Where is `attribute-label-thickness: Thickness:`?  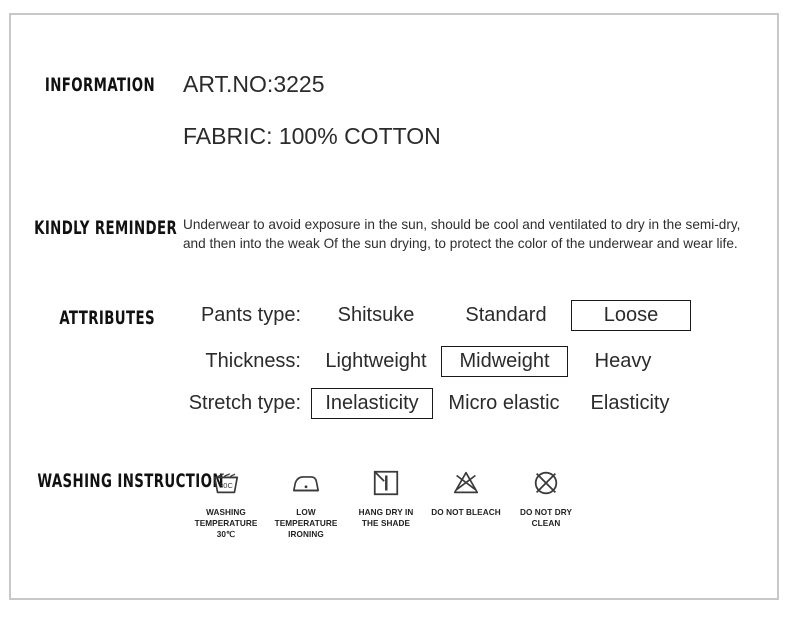
attribute-label-thickness: Thickness: is located at coordinates (253, 360).